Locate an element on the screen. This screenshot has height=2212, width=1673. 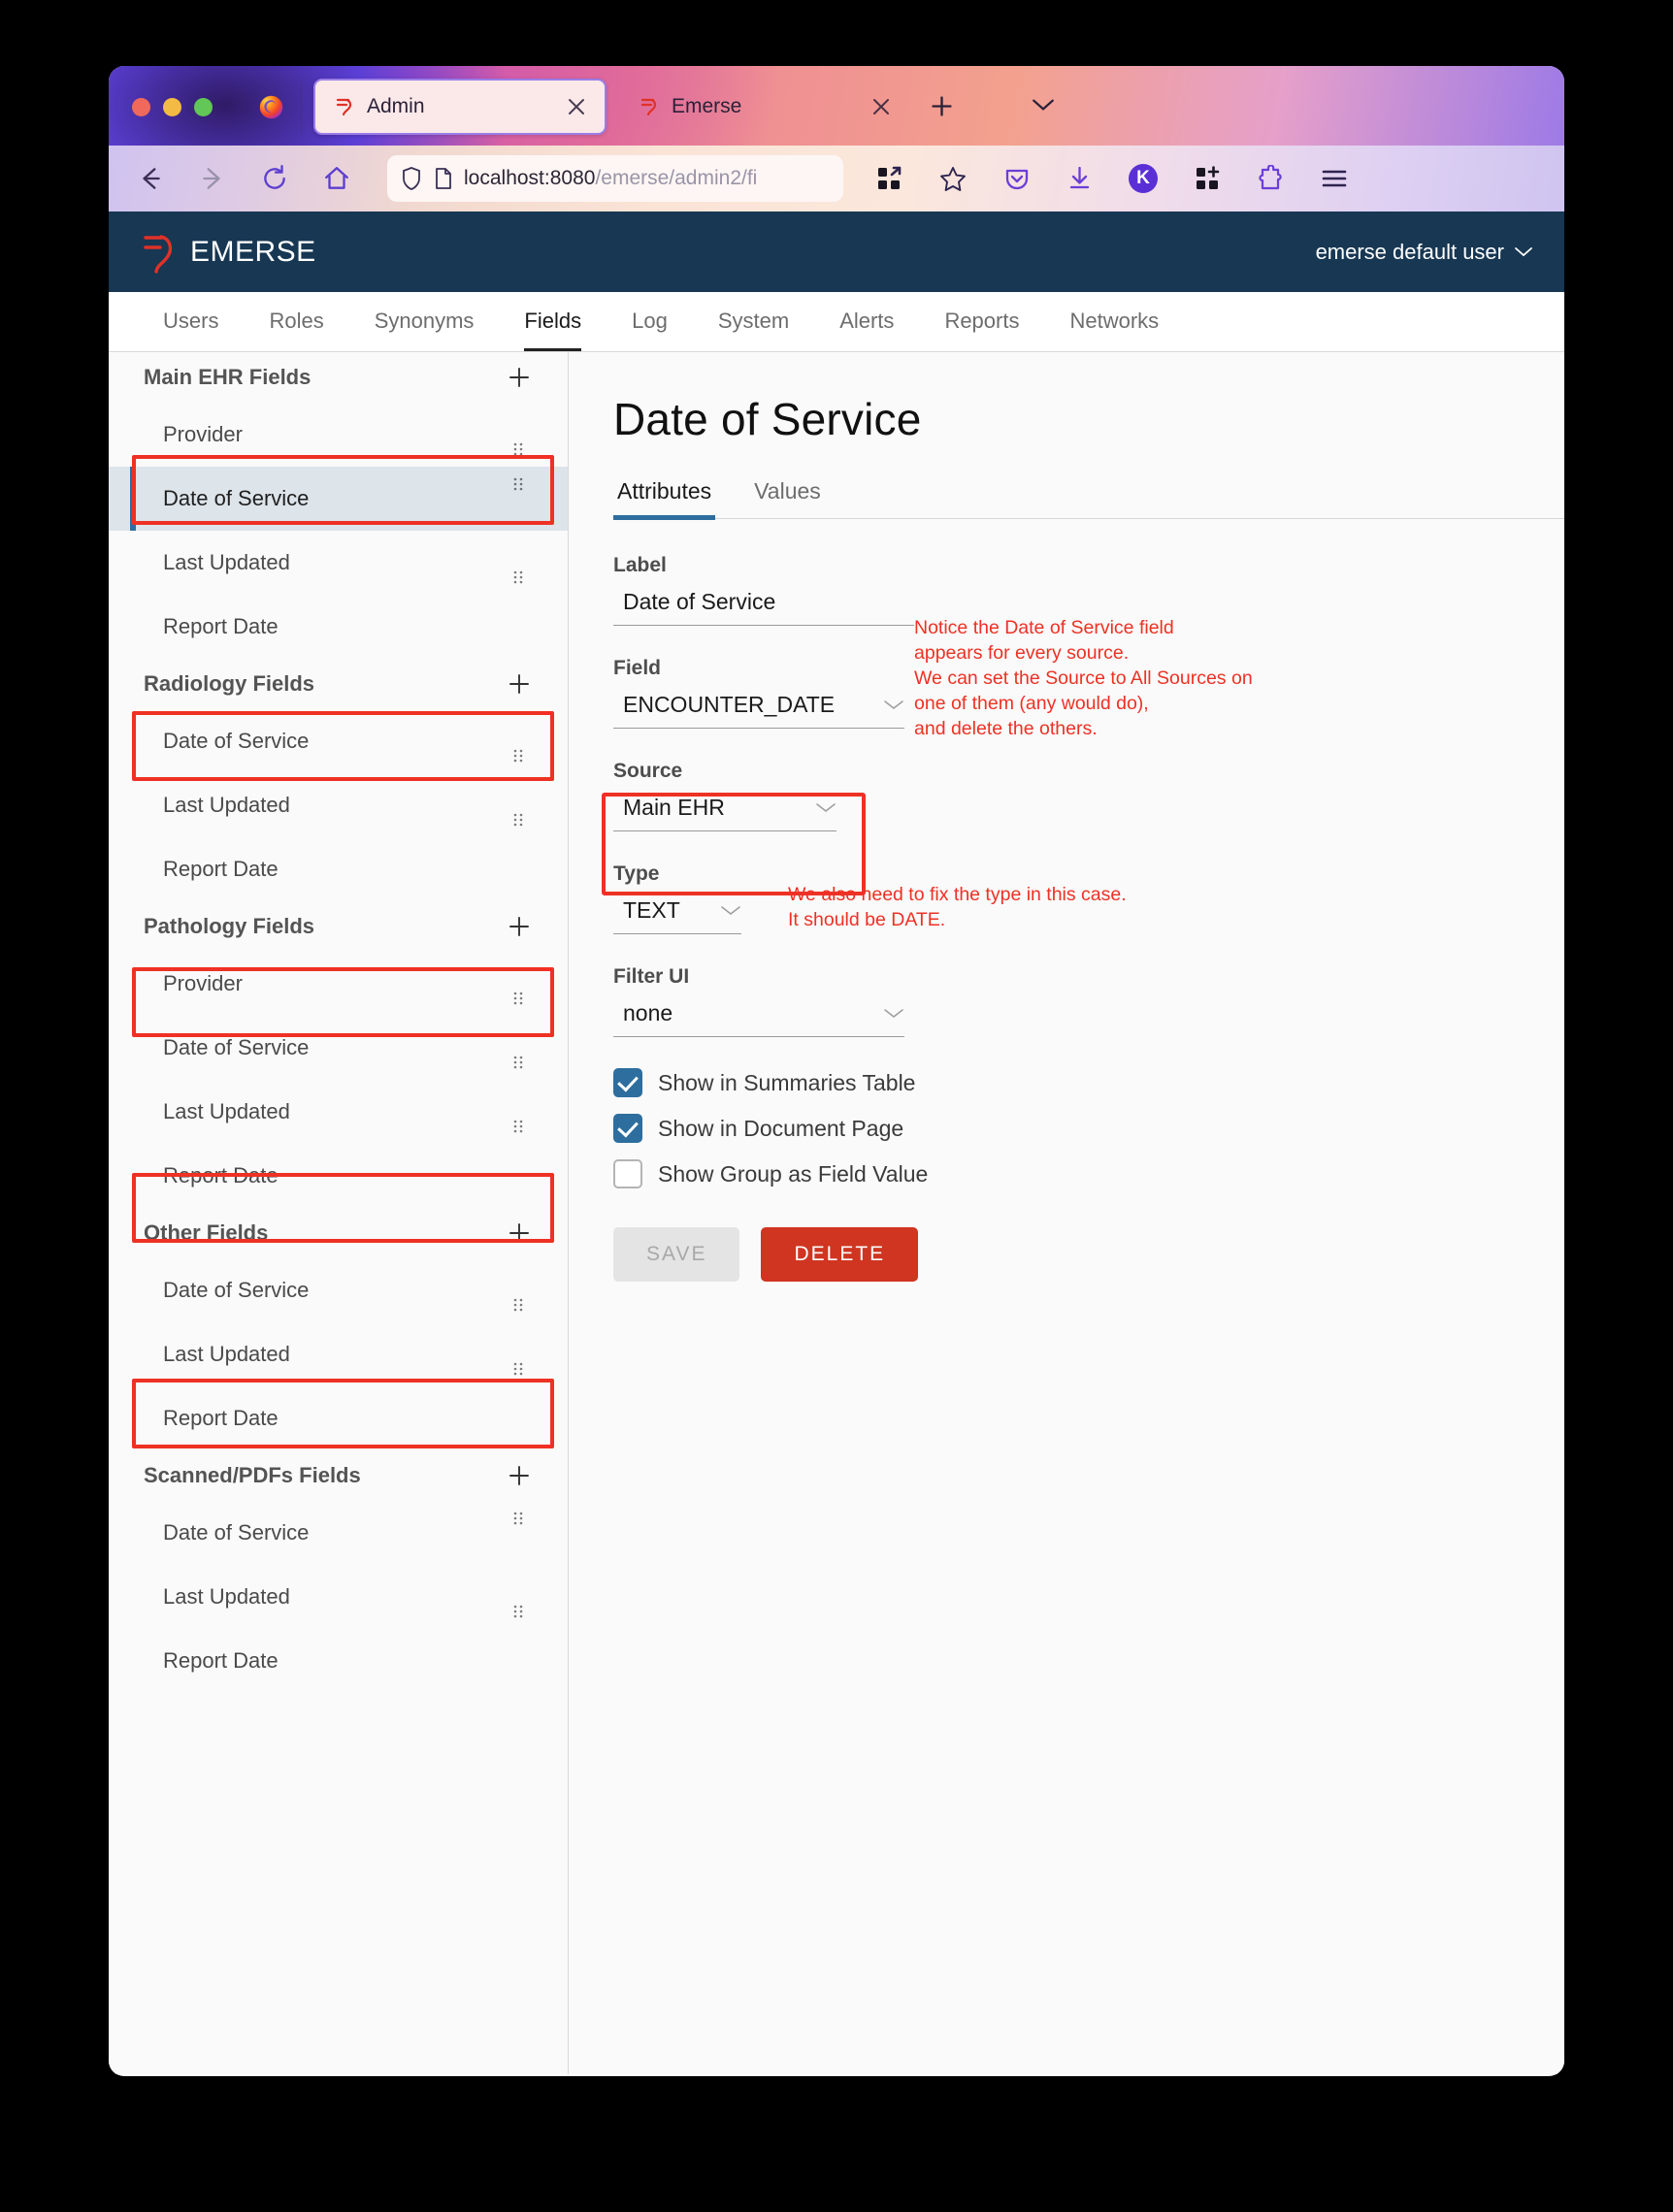
field-label: Last Updated is located at coordinates (226, 1354).